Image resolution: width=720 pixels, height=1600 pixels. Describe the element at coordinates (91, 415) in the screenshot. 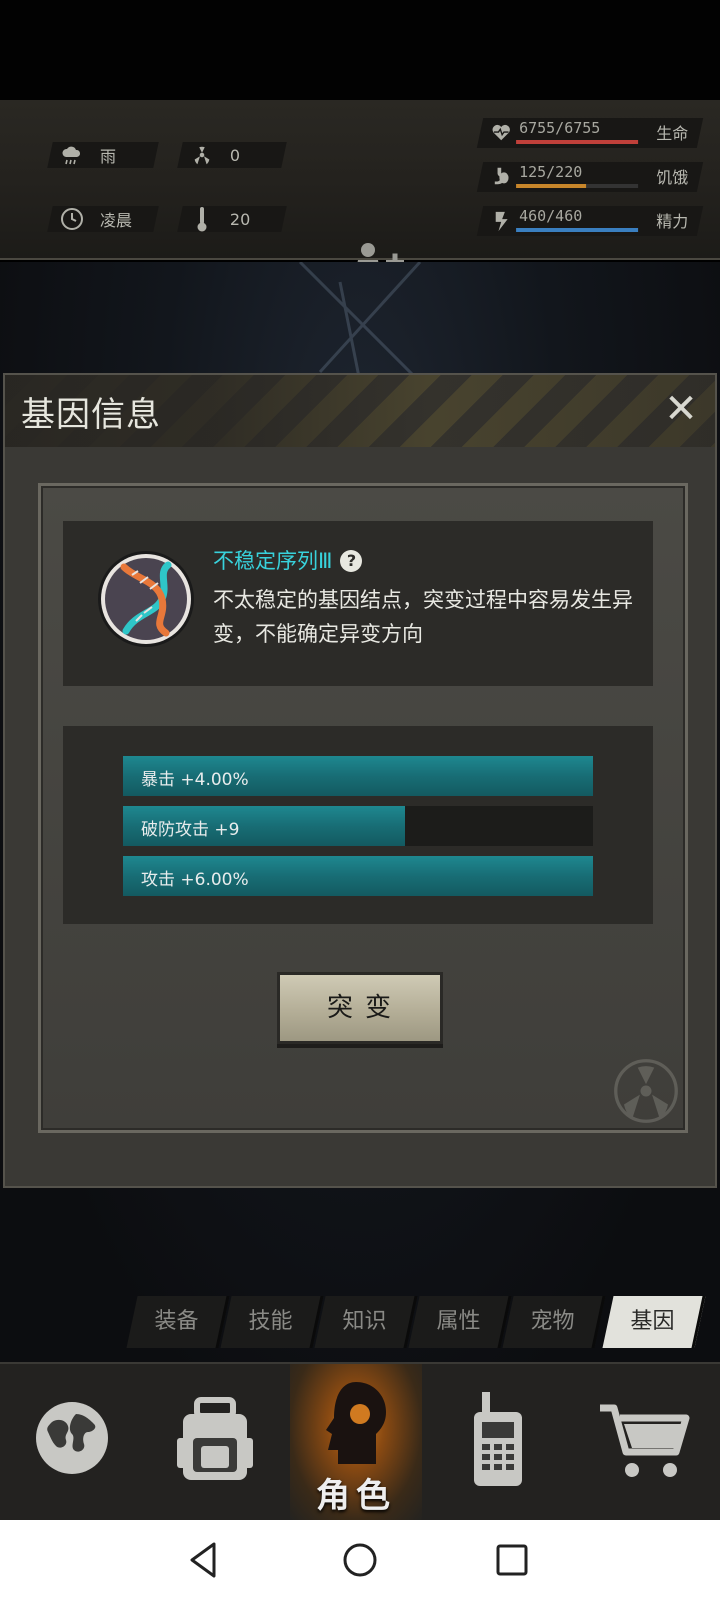

I see `dialog-title: 基因信息` at that location.